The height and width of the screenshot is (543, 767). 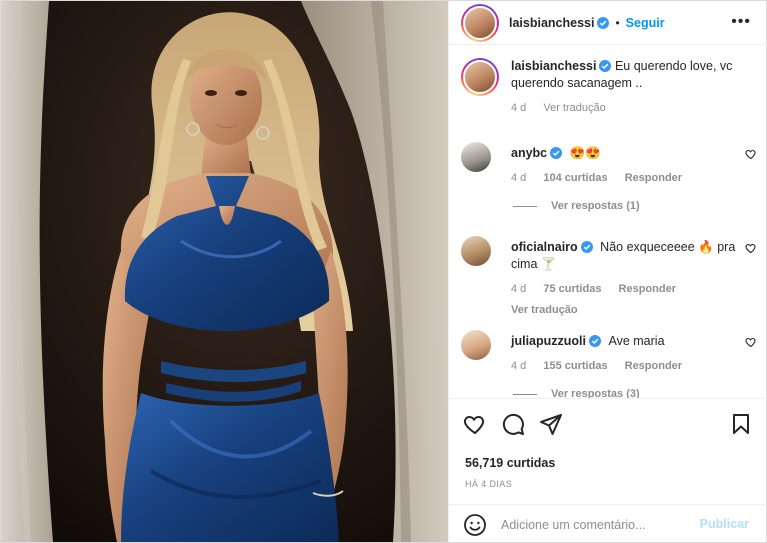 What do you see at coordinates (510, 463) in the screenshot?
I see `likes-count: 56,719 curtidas` at bounding box center [510, 463].